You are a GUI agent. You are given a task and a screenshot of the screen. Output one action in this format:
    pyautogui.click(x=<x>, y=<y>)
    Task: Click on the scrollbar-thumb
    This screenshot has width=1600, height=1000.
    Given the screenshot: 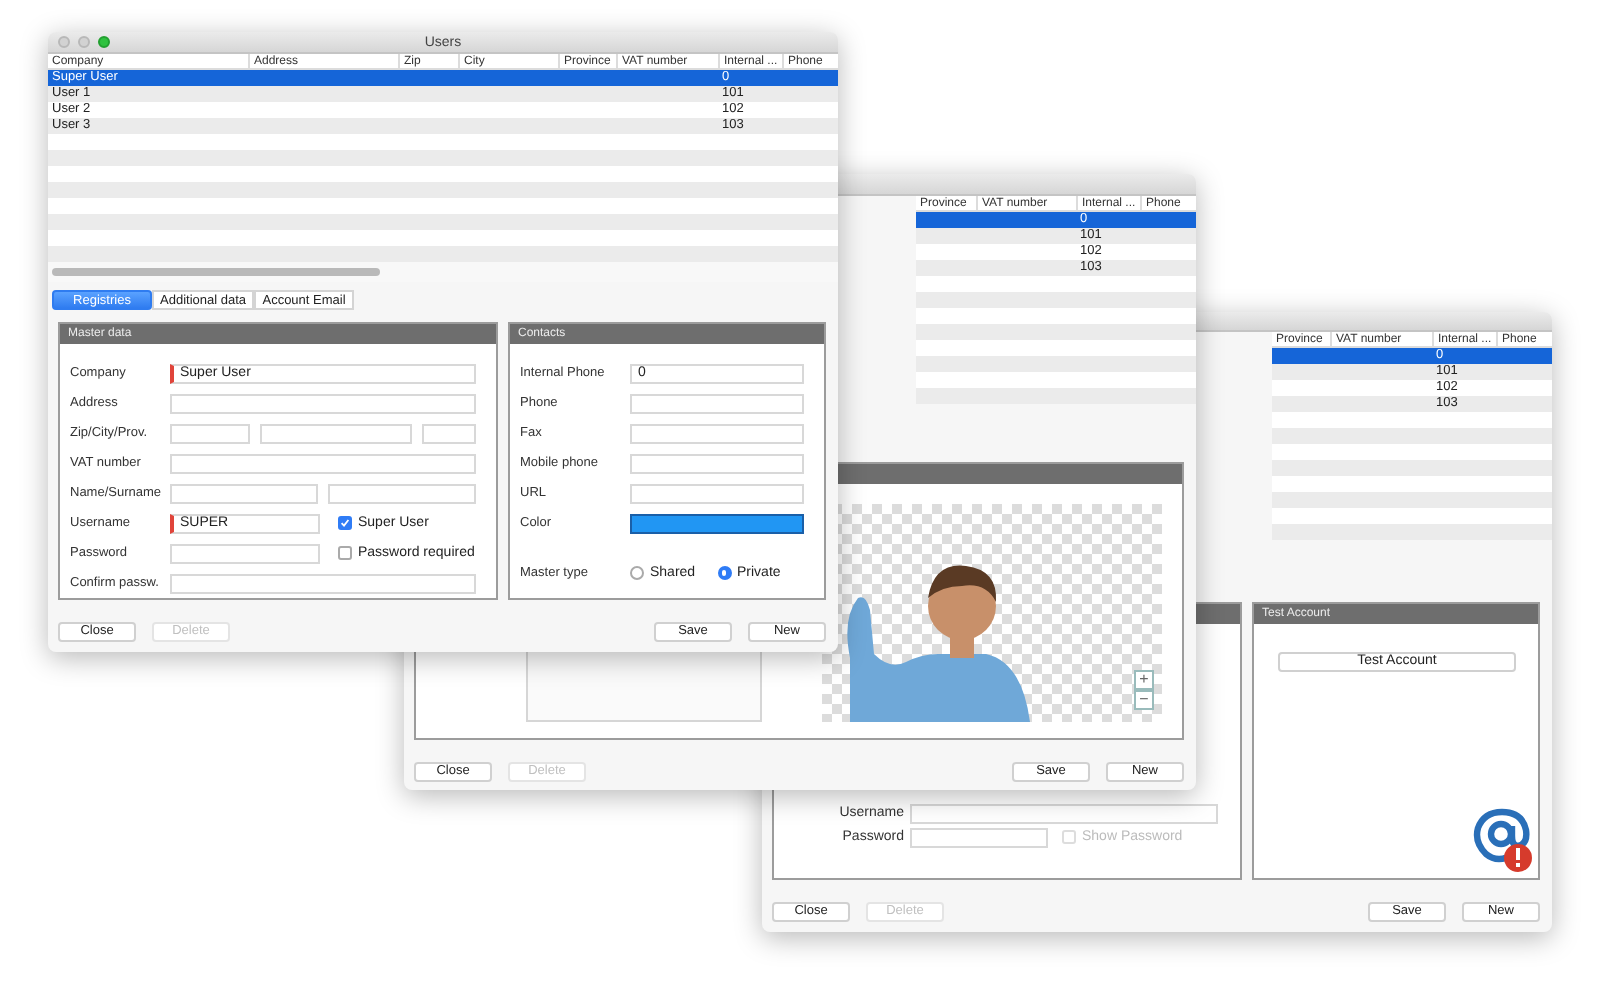 What is the action you would take?
    pyautogui.click(x=216, y=272)
    